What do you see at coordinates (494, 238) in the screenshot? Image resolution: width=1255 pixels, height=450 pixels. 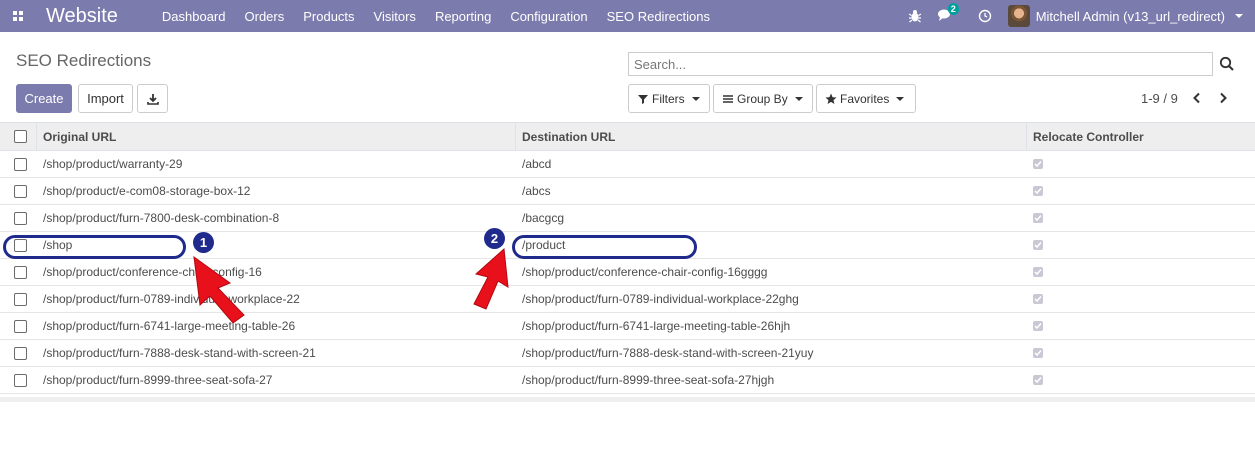 I see `marker-2: 2` at bounding box center [494, 238].